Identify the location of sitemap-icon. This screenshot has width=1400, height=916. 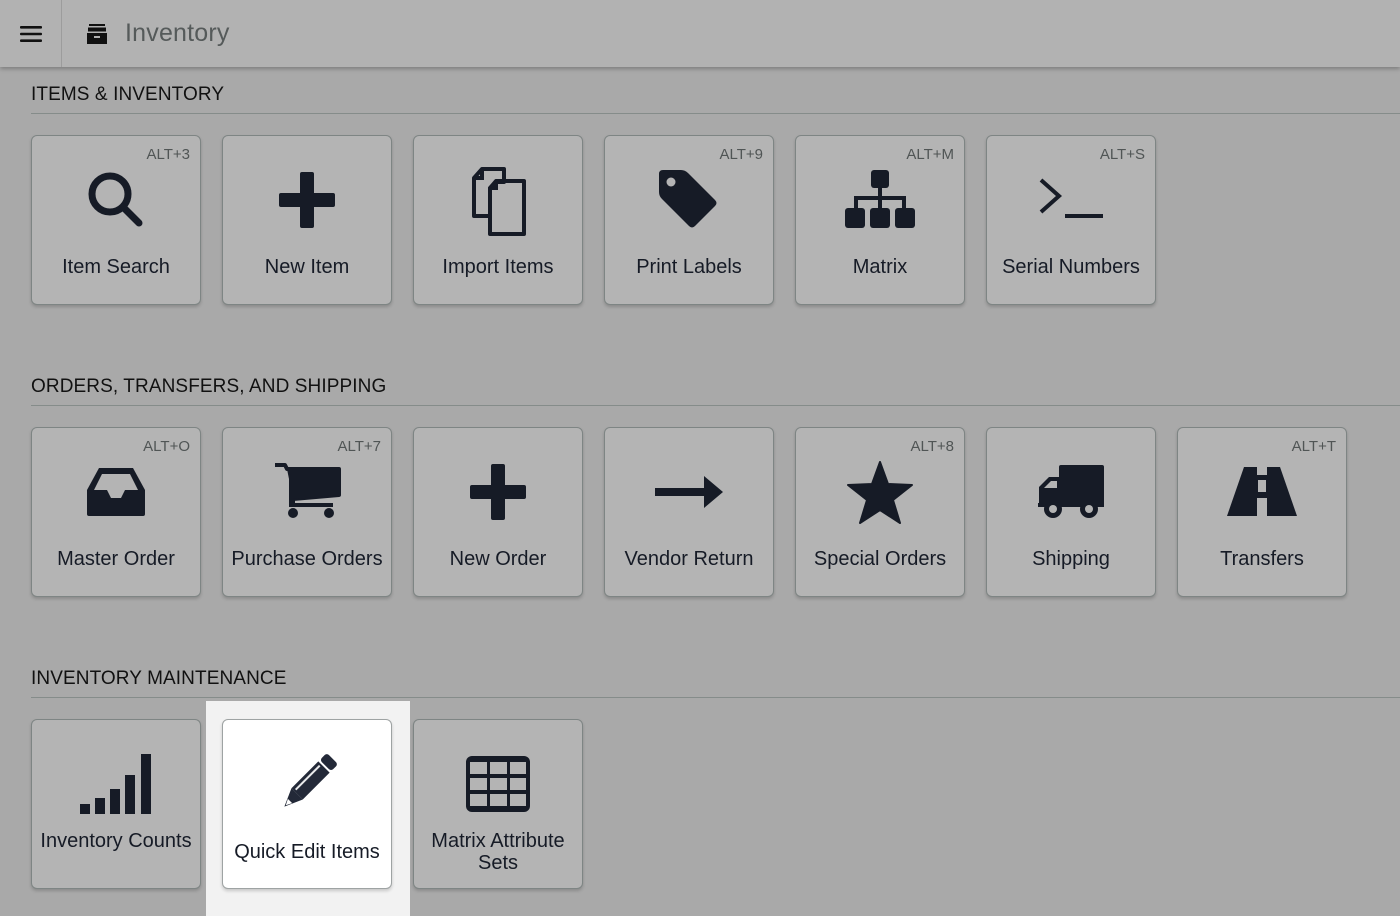
(880, 200).